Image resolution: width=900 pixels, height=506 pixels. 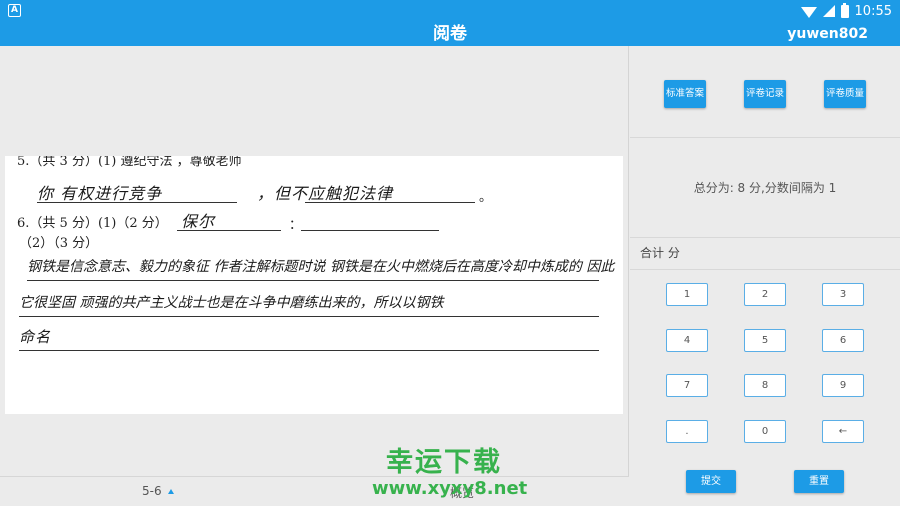 I want to click on keypad-key-4: 4, so click(x=687, y=340).